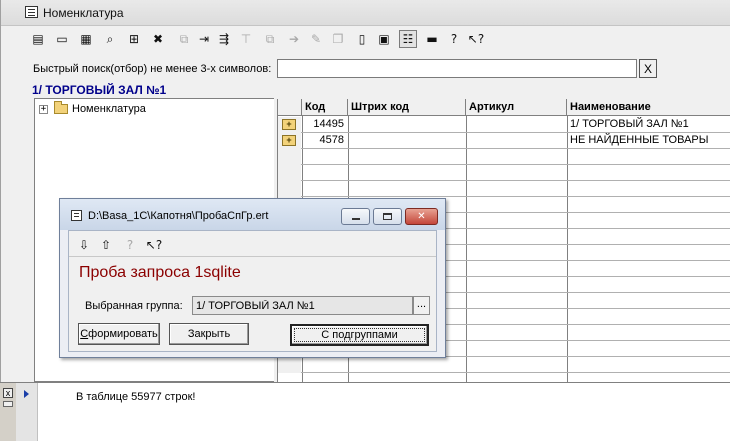  Describe the element at coordinates (84, 334) in the screenshot. I see `form-report-hotkey: С` at that location.